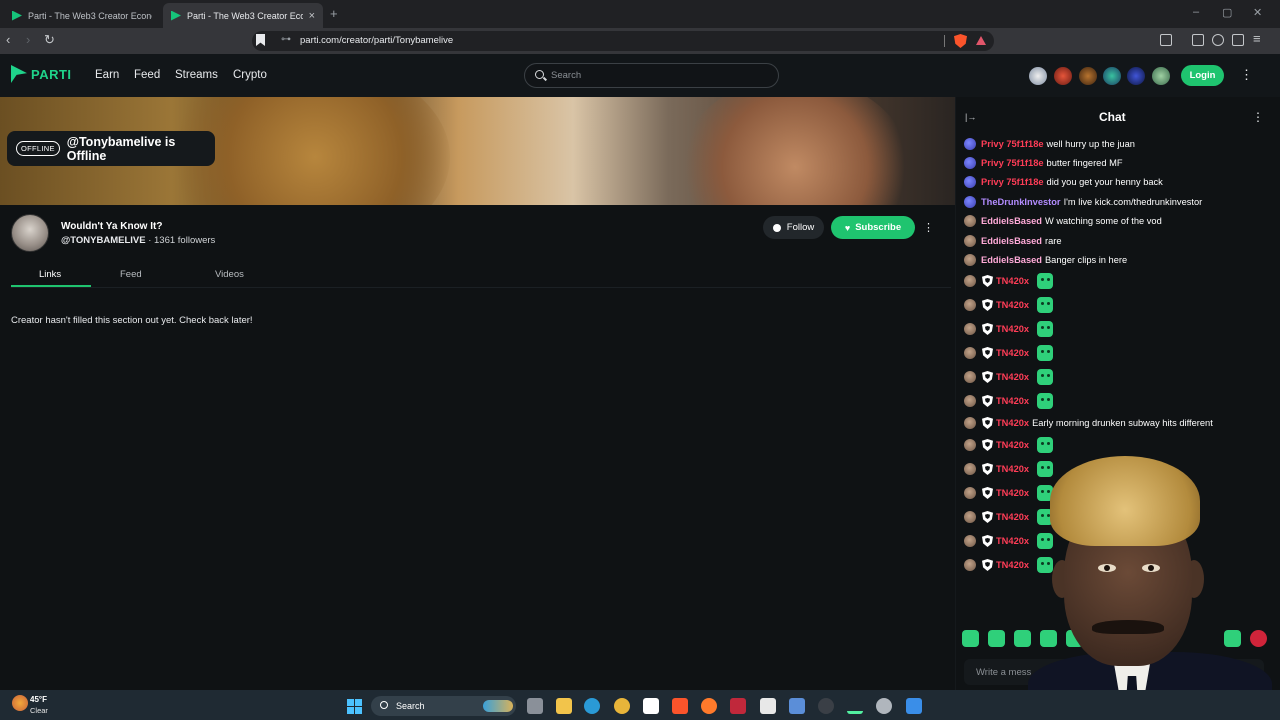  What do you see at coordinates (50, 274) in the screenshot?
I see `tab-links: Links` at bounding box center [50, 274].